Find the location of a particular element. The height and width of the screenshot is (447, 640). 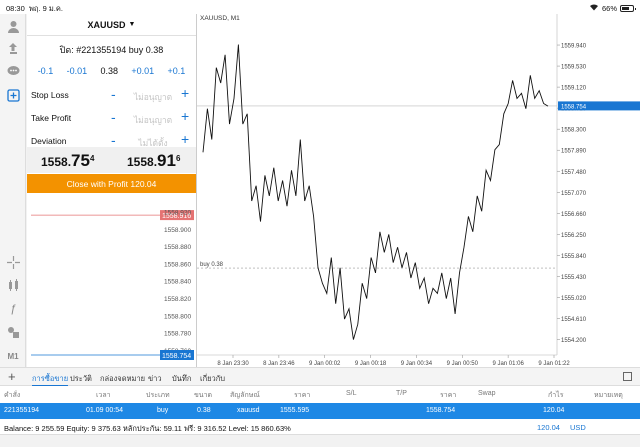

deviation-plus-button: + is located at coordinates (185, 139).